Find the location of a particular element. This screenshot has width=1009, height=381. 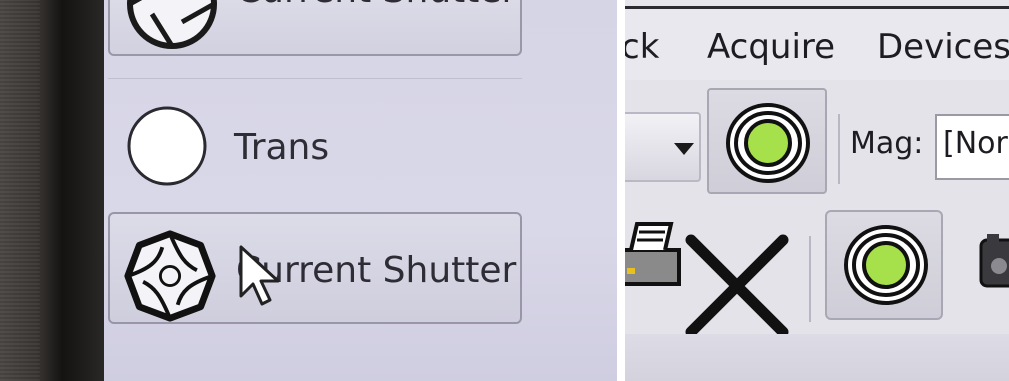

arrow-cursor-icon is located at coordinates (259, 275).